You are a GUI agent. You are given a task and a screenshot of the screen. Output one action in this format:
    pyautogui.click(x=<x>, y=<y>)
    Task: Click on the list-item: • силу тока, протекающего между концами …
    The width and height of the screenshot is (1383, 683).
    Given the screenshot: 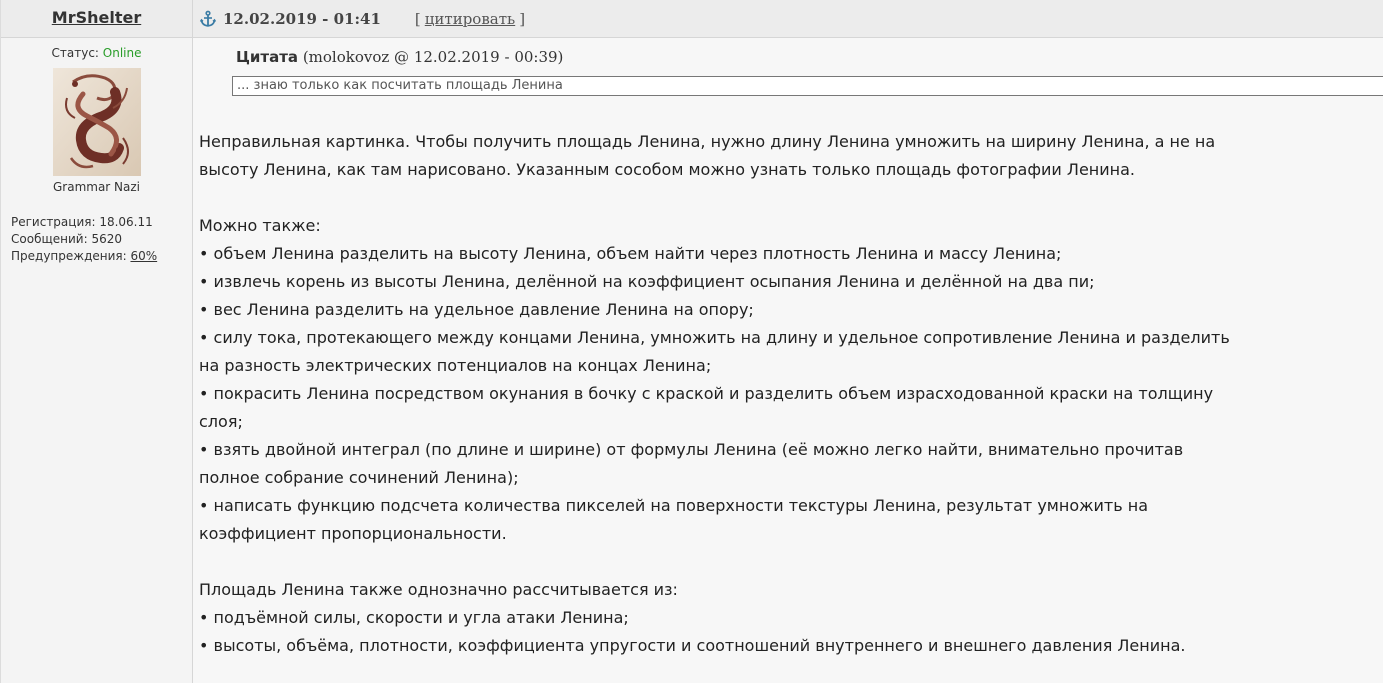 What is the action you would take?
    pyautogui.click(x=714, y=337)
    